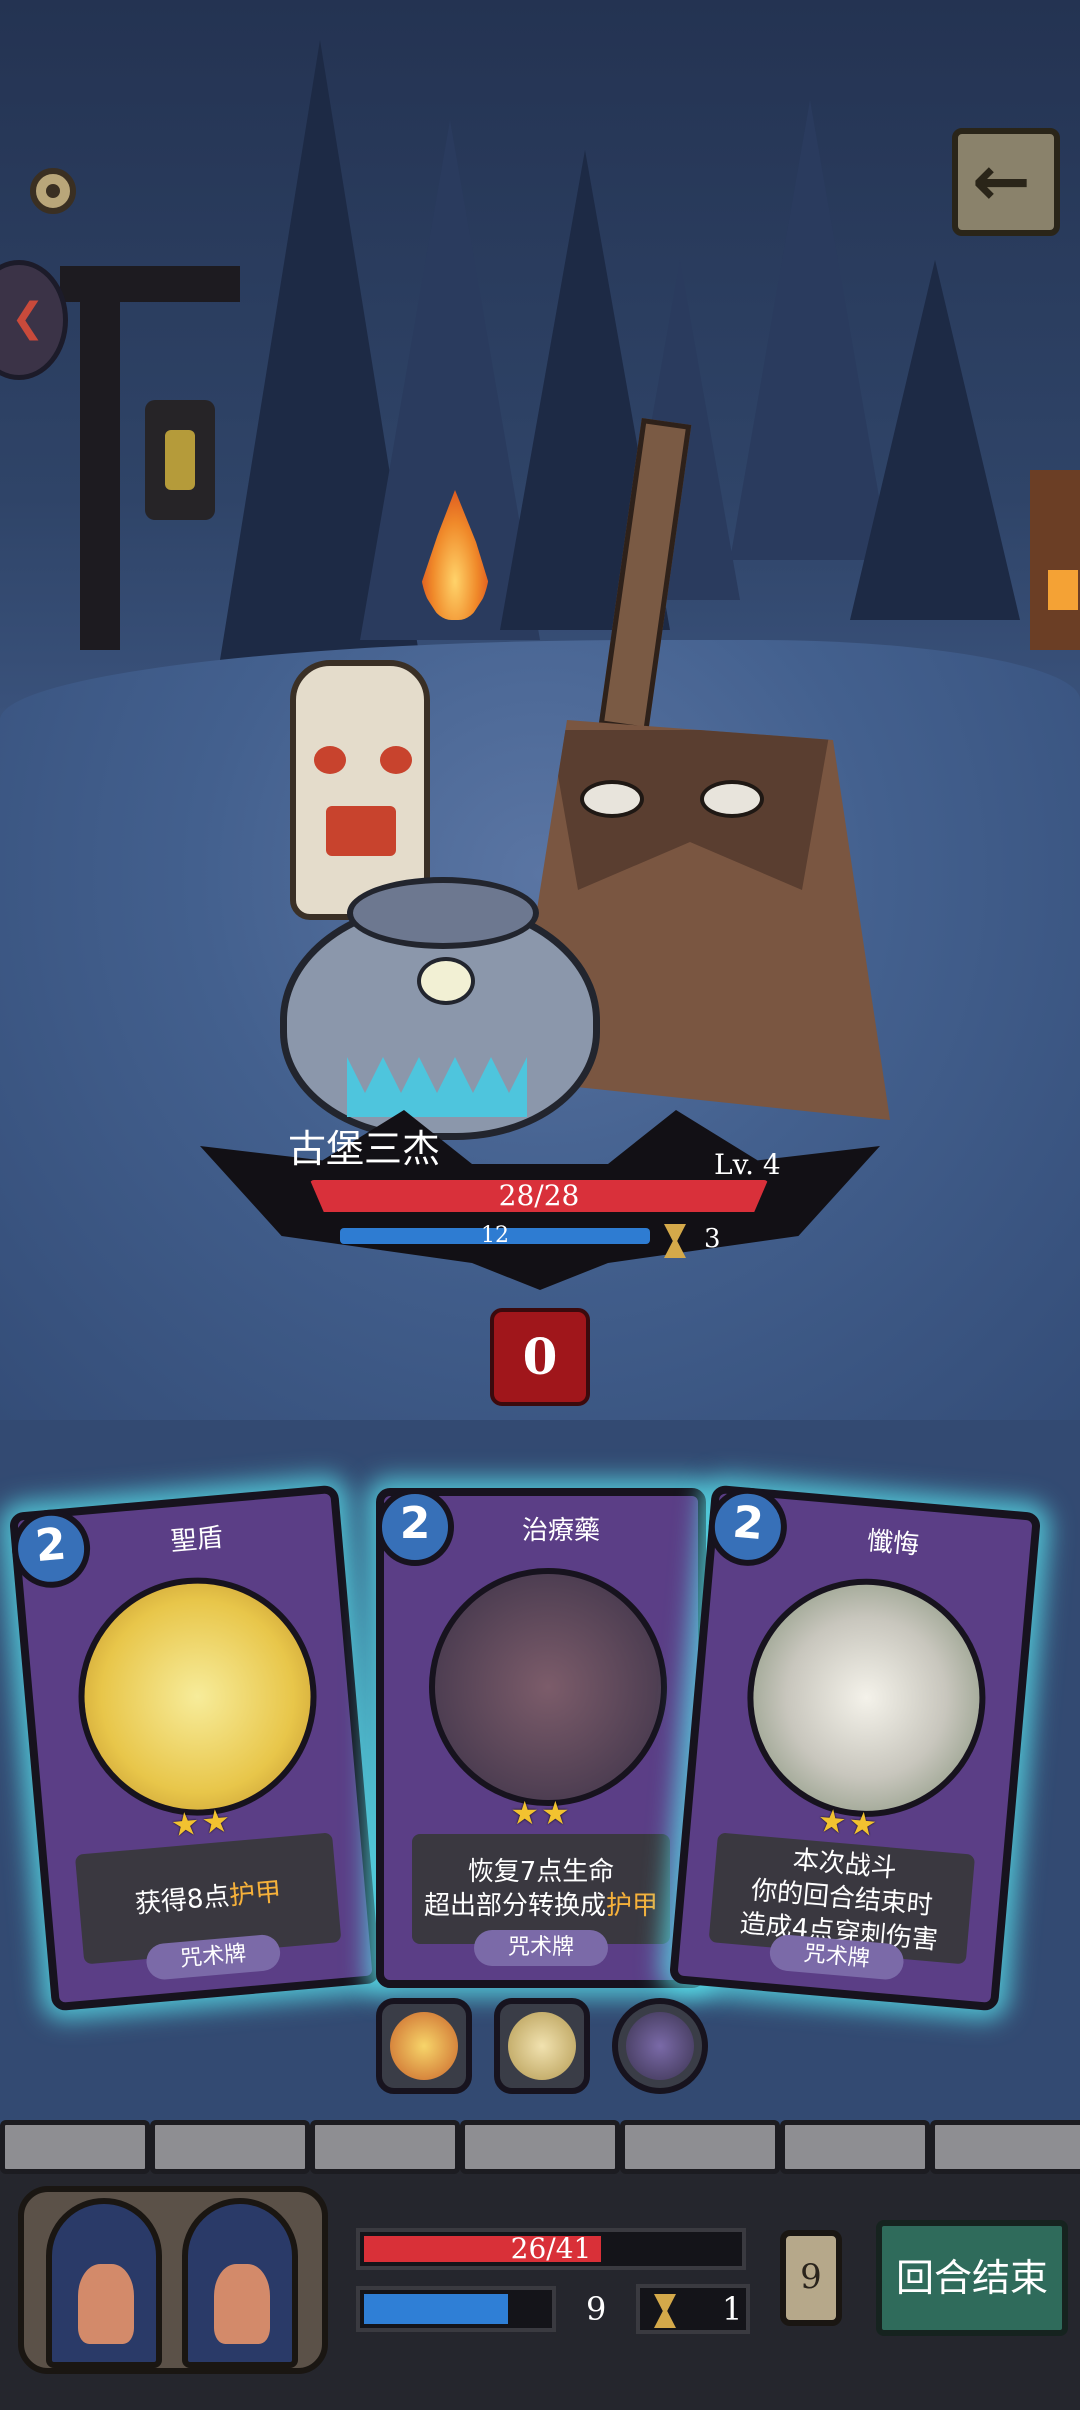 This screenshot has height=2410, width=1080. I want to click on player-hud: 26/41 9 1 9 回合结束, so click(540, 2265).